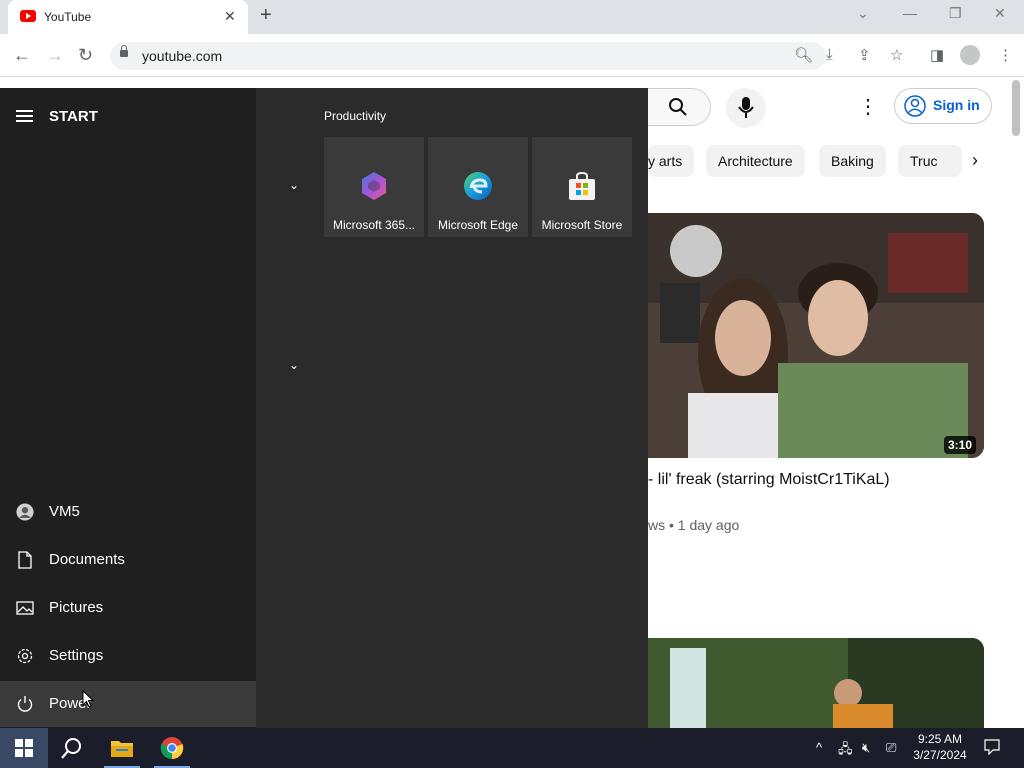  What do you see at coordinates (25, 560) in the screenshot?
I see `document-icon` at bounding box center [25, 560].